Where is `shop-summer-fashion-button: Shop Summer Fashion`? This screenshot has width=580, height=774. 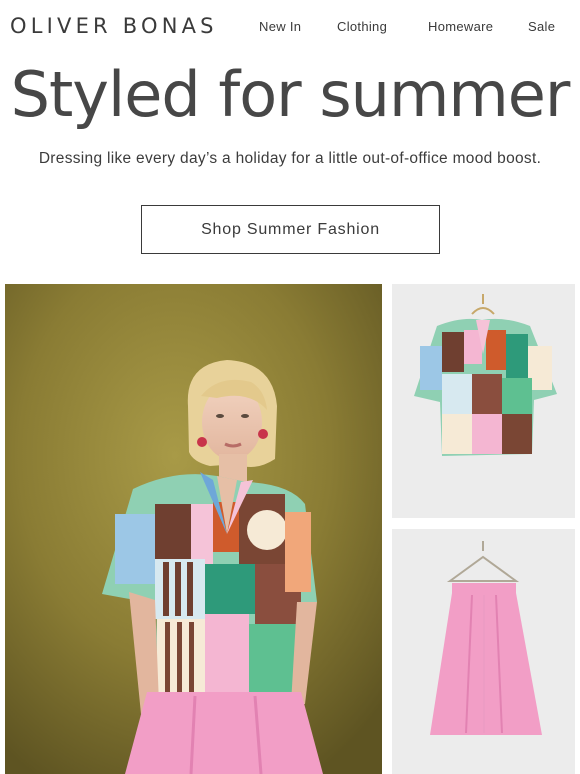
shop-summer-fashion-button: Shop Summer Fashion is located at coordinates (290, 229).